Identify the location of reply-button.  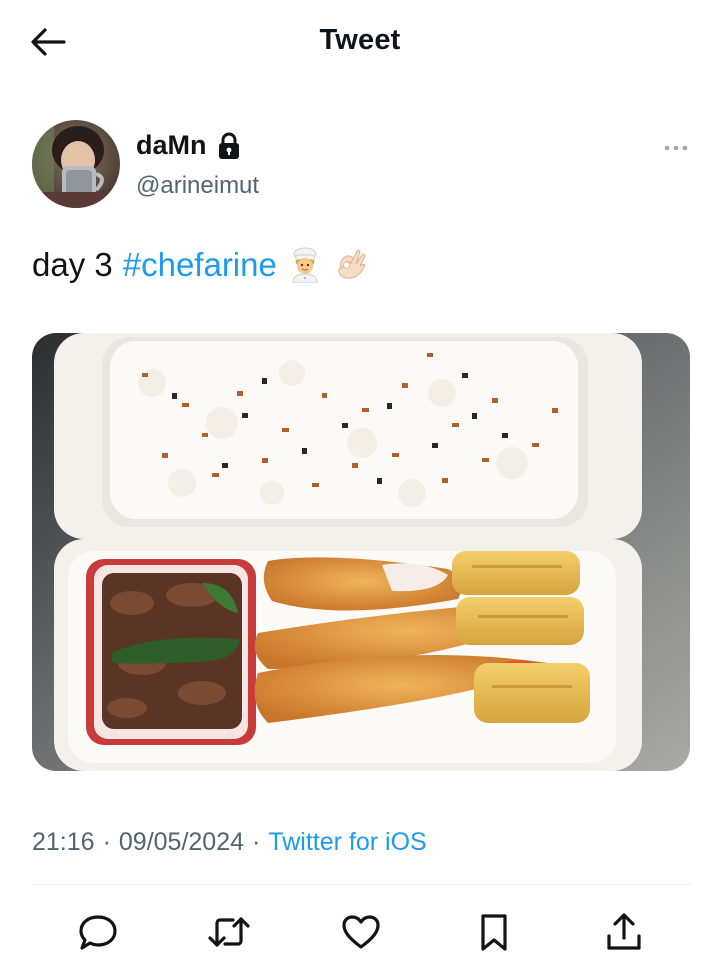
(98, 932).